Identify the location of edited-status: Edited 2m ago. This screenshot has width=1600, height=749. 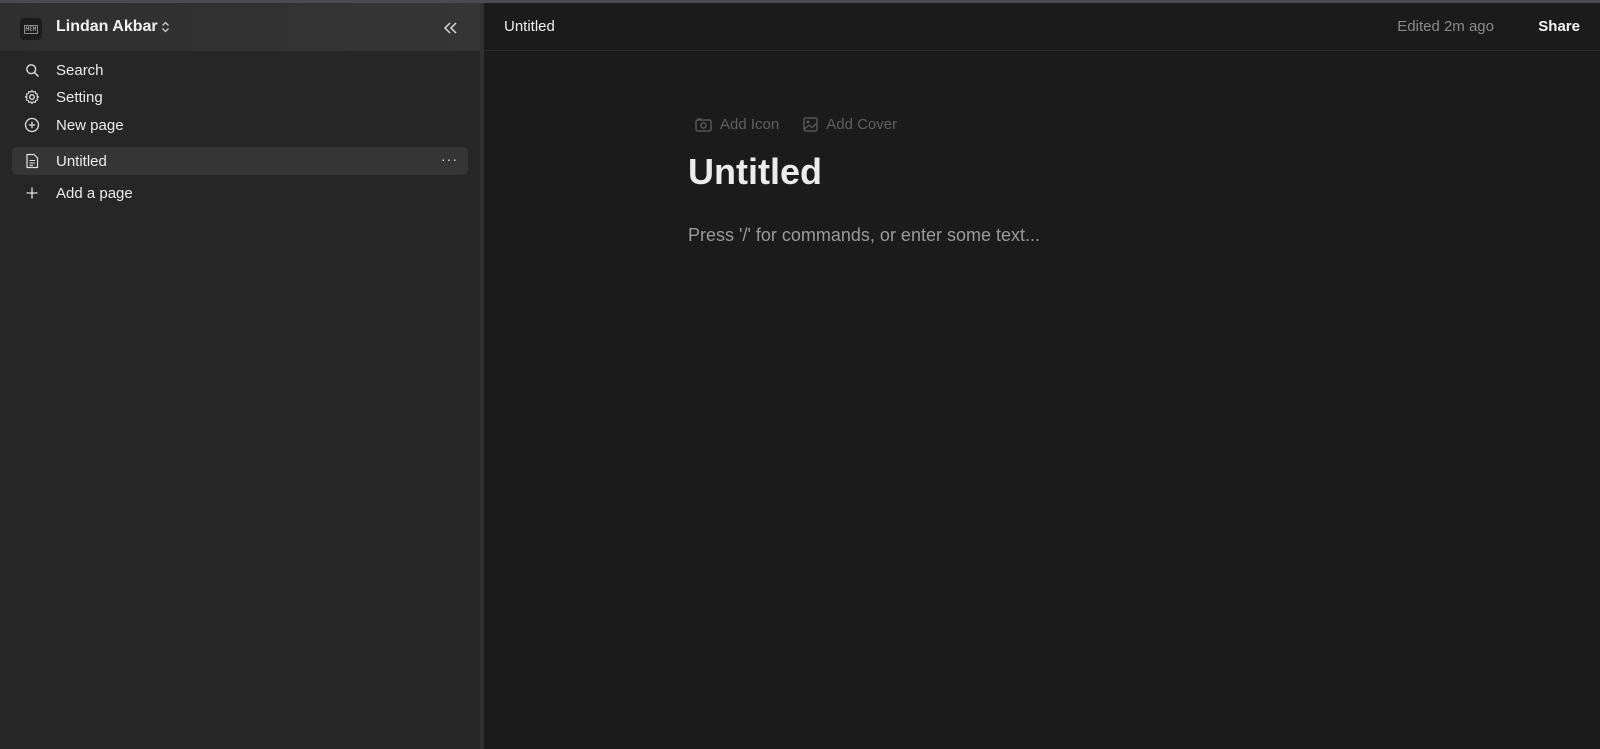
(1445, 26).